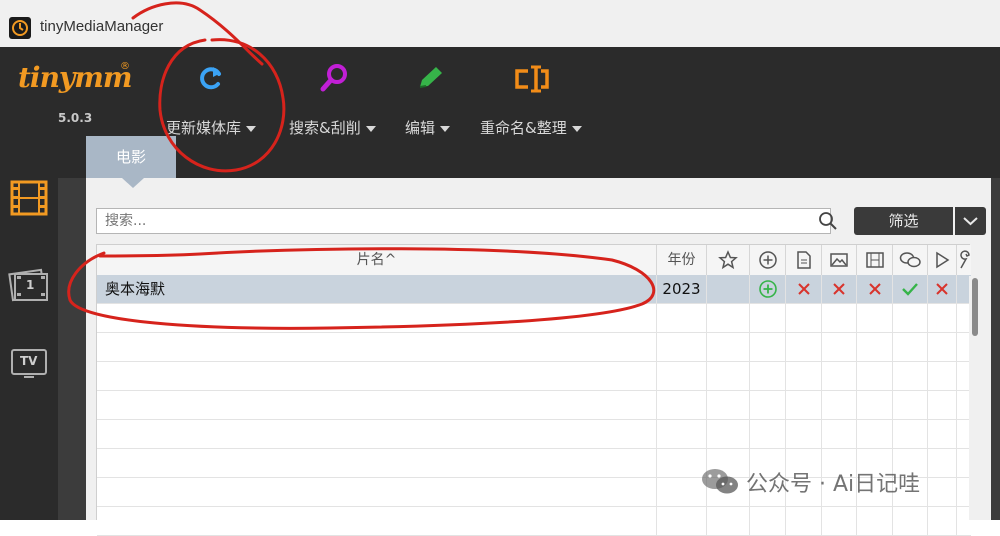 The height and width of the screenshot is (536, 1000). What do you see at coordinates (333, 78) in the screenshot?
I see `magnifier-icon` at bounding box center [333, 78].